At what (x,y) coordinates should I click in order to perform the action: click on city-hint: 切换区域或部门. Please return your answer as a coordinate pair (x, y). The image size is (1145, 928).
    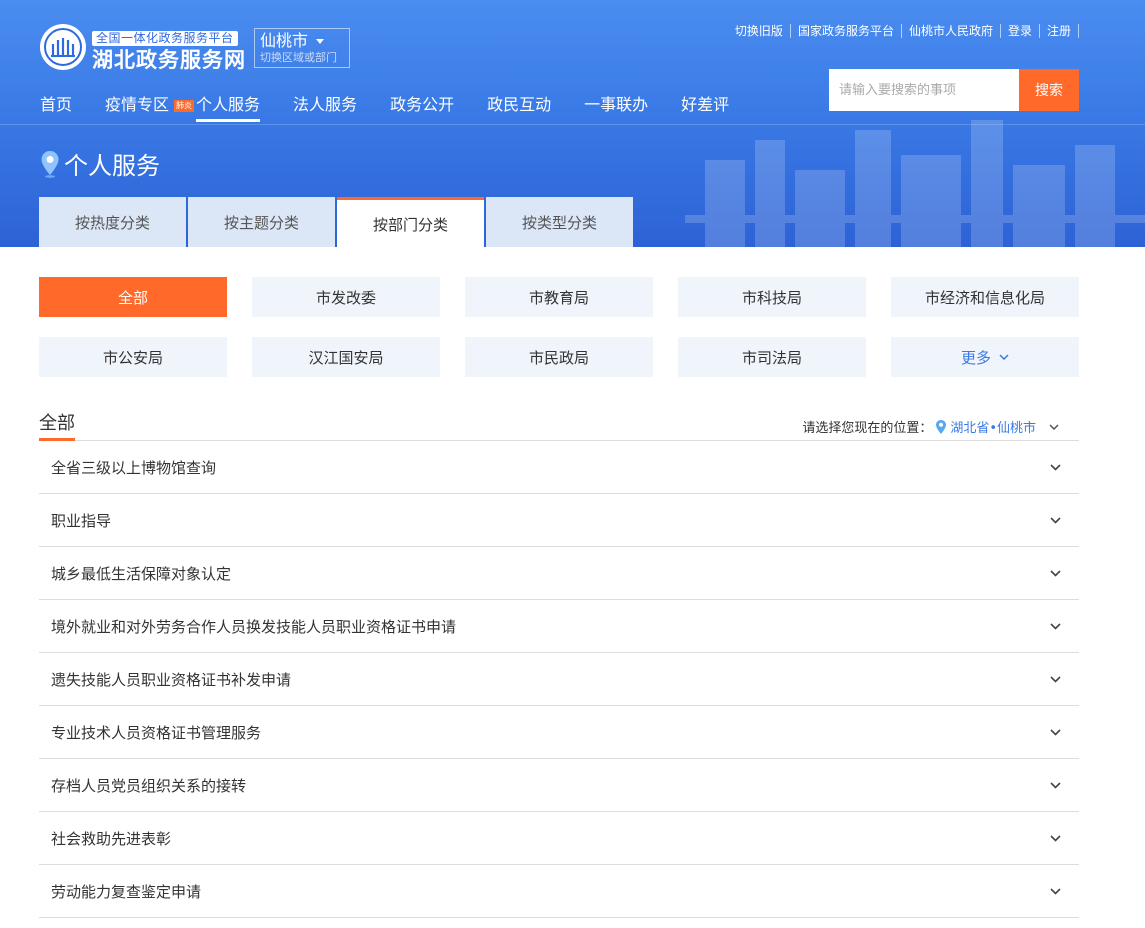
    Looking at the image, I should click on (298, 57).